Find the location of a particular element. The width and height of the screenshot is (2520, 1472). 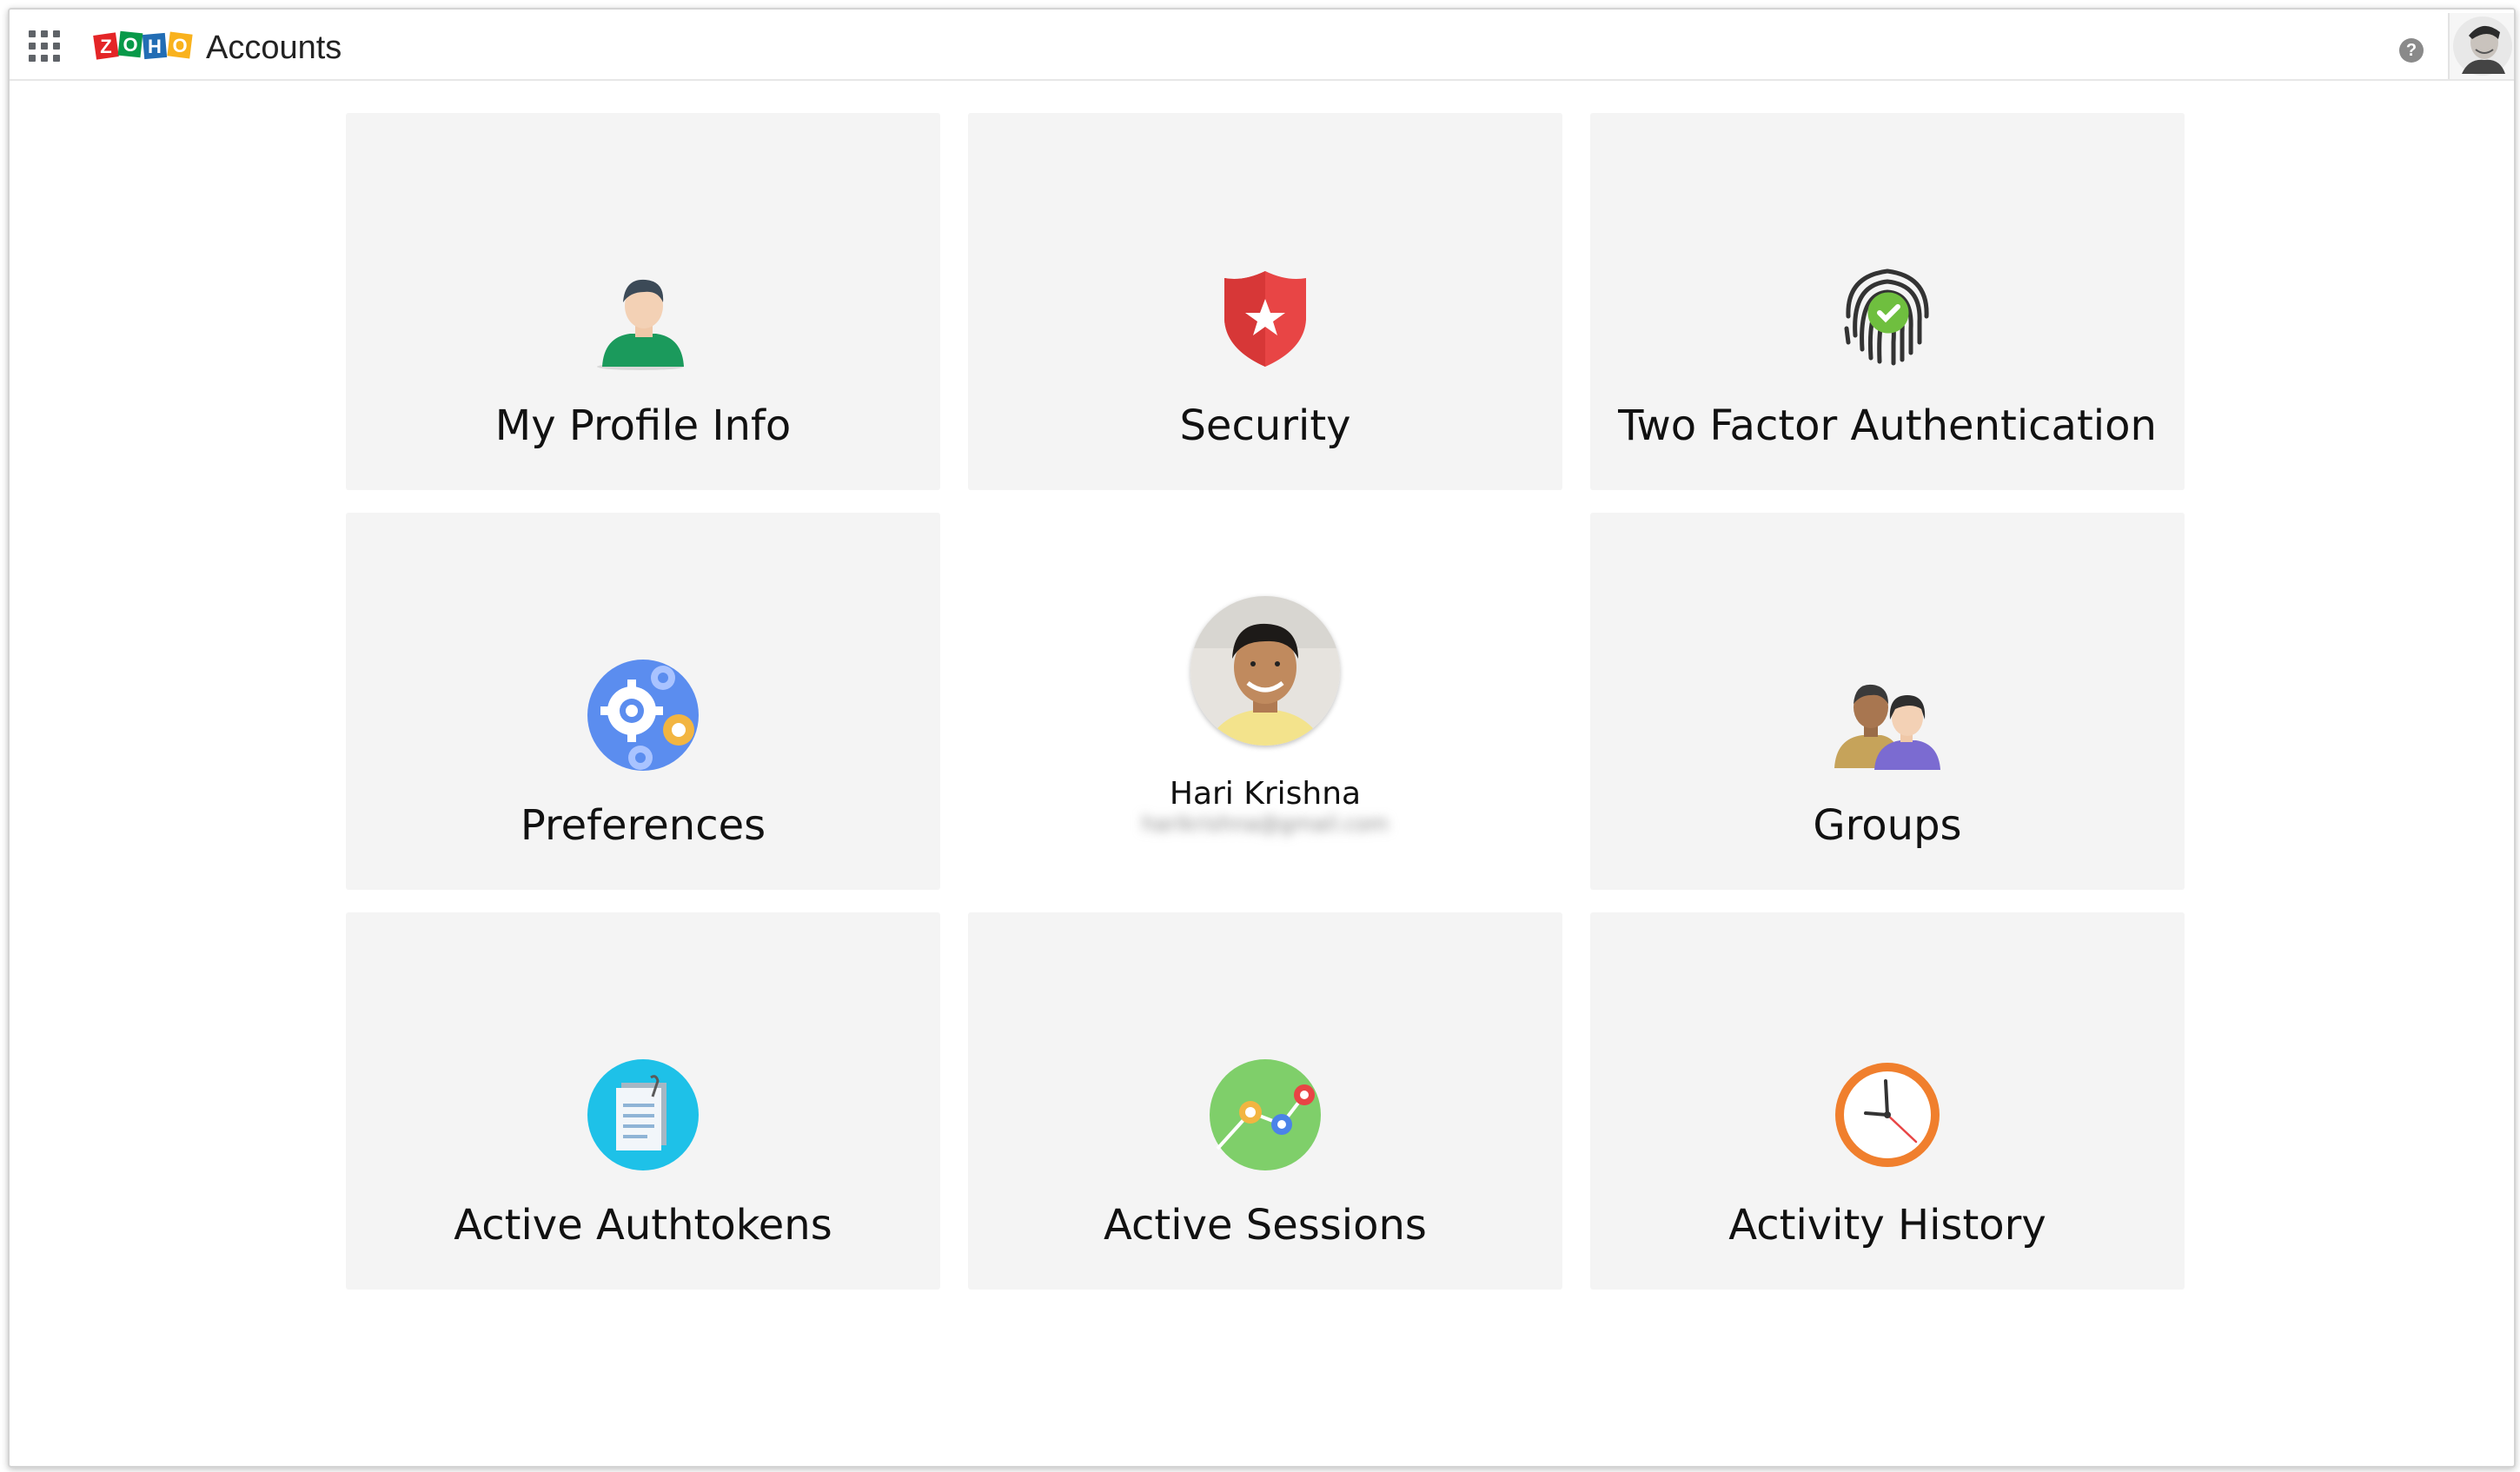

tile-activity-history: Activity History is located at coordinates (1887, 1101).